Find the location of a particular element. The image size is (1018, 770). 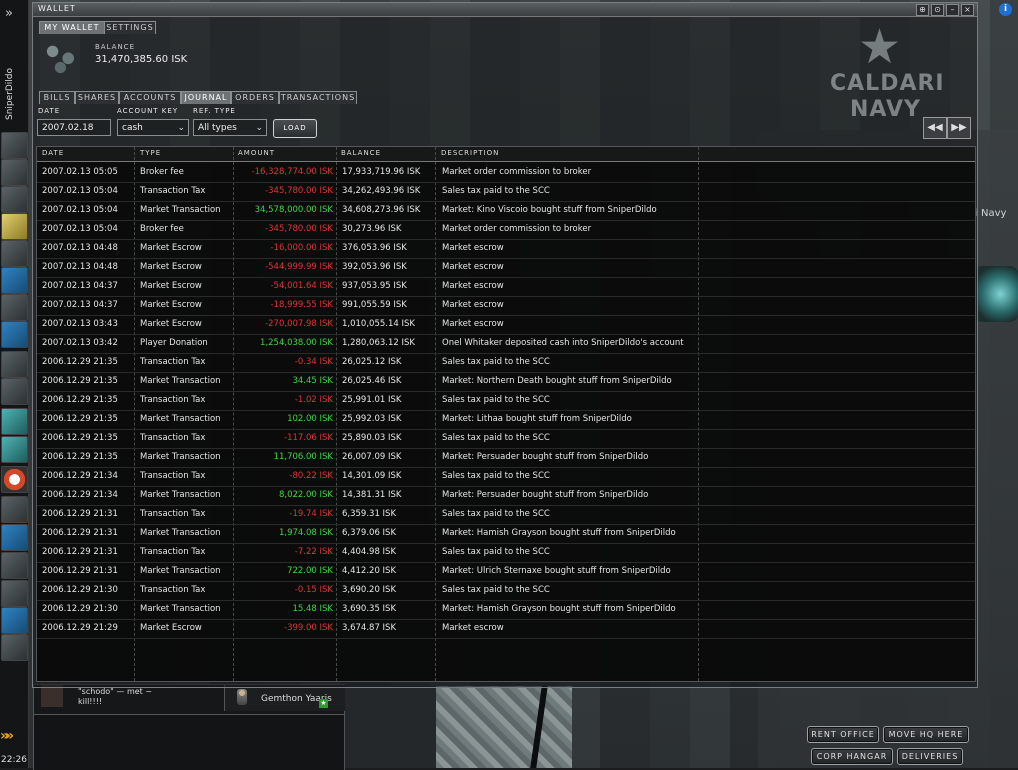

assets-icon is located at coordinates (14, 391).